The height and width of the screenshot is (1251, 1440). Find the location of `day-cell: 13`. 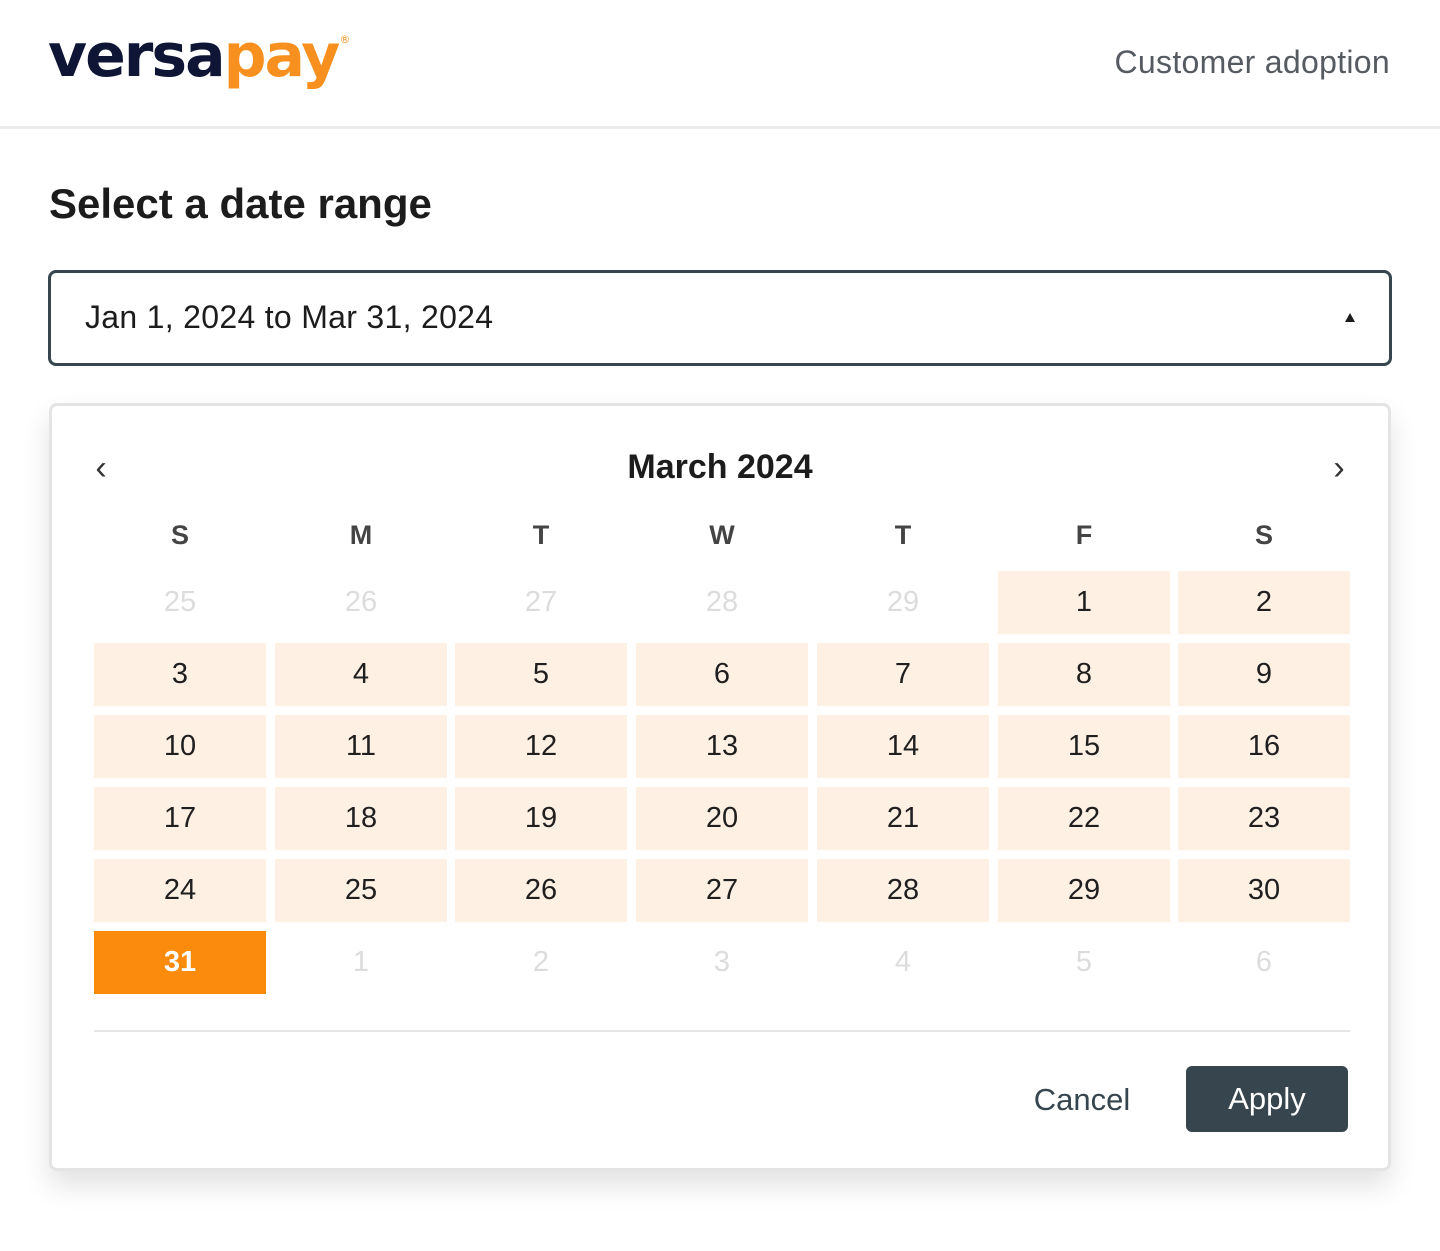

day-cell: 13 is located at coordinates (722, 746).